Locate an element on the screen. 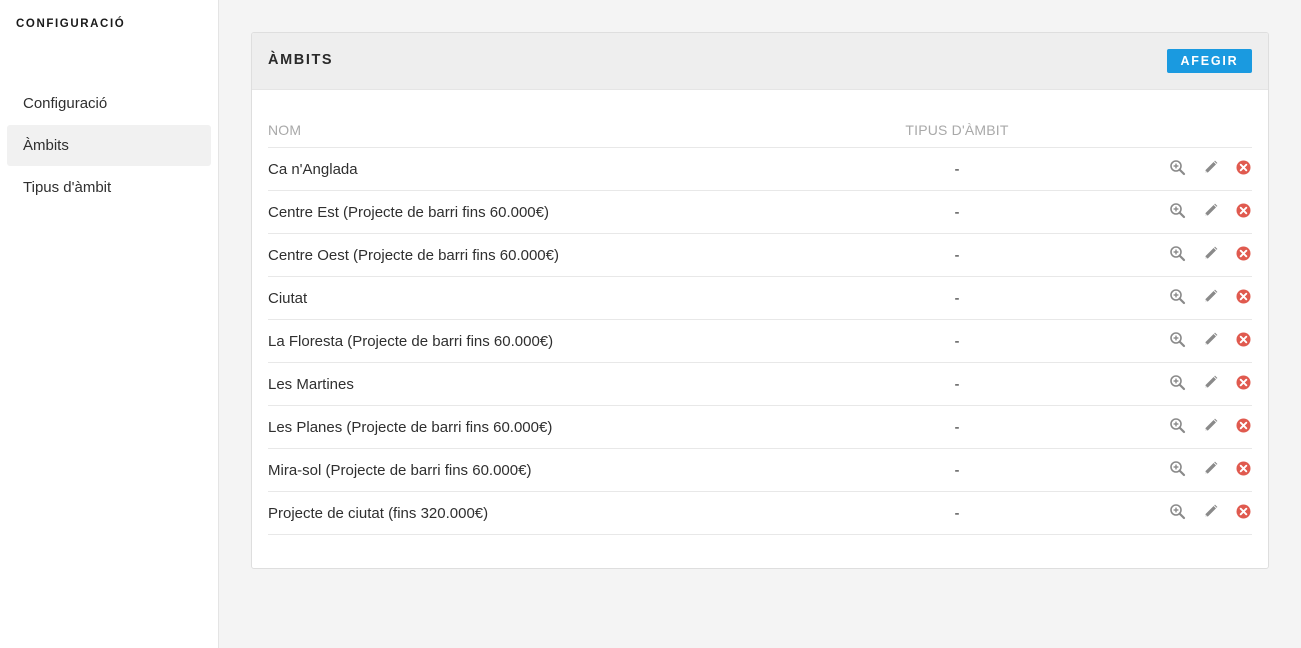  table-row: Ciutat - is located at coordinates (760, 298).